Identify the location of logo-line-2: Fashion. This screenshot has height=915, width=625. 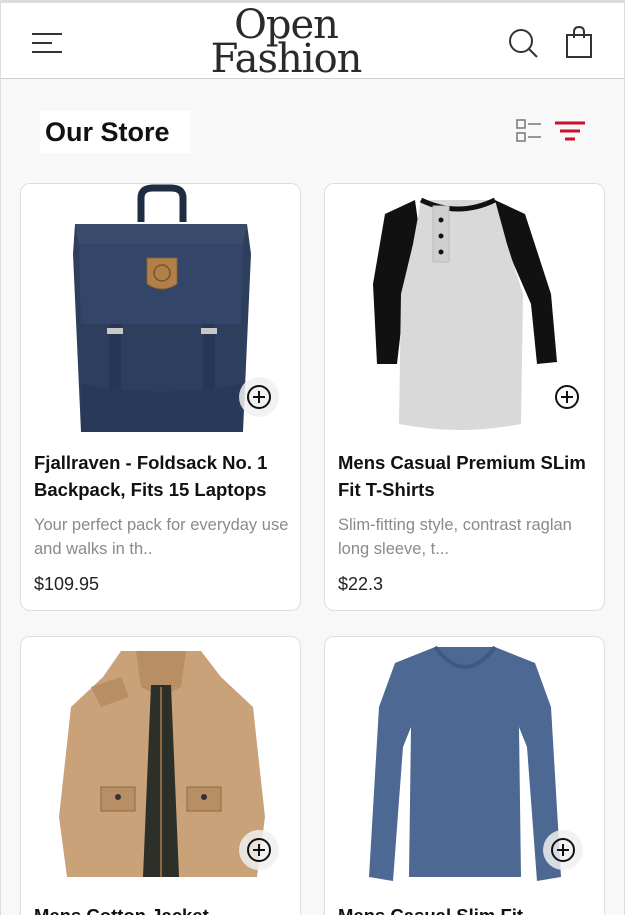
(286, 59).